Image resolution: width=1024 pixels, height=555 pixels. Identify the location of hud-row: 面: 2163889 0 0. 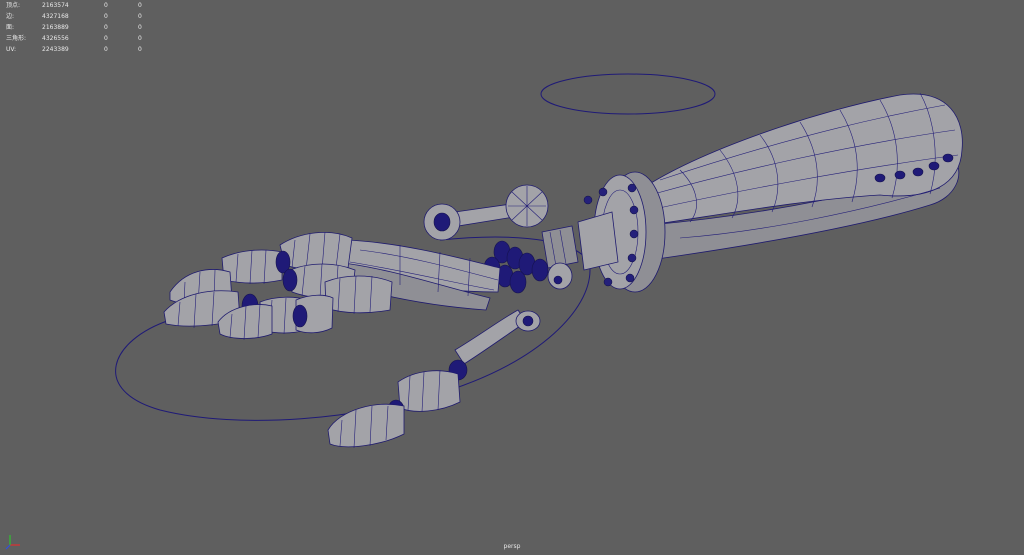
(82, 27).